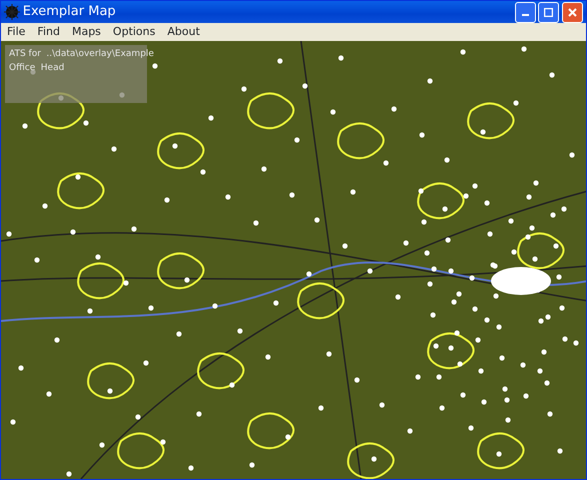 This screenshot has width=587, height=480. What do you see at coordinates (100, 54) in the screenshot?
I see `info-value: ..\data\overlay\Example` at bounding box center [100, 54].